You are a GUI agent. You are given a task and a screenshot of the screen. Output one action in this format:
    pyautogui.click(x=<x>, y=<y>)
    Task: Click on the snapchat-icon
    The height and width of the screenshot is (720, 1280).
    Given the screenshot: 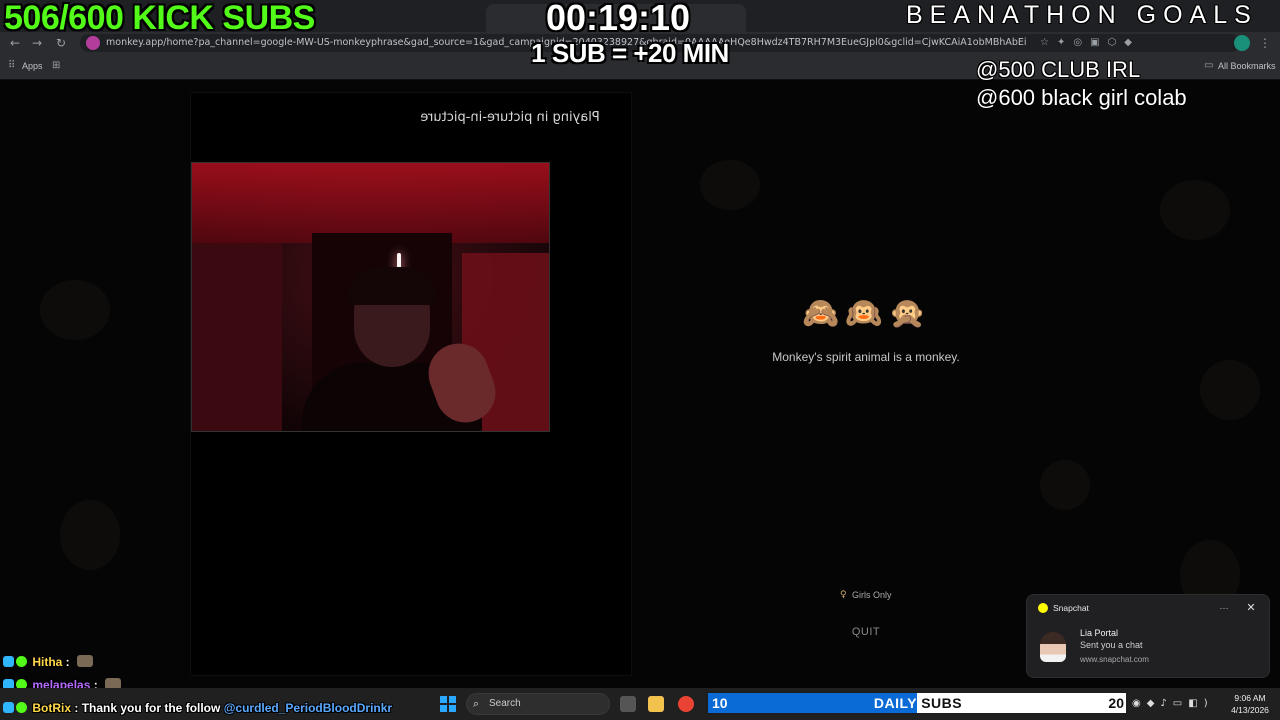 What is the action you would take?
    pyautogui.click(x=1043, y=608)
    